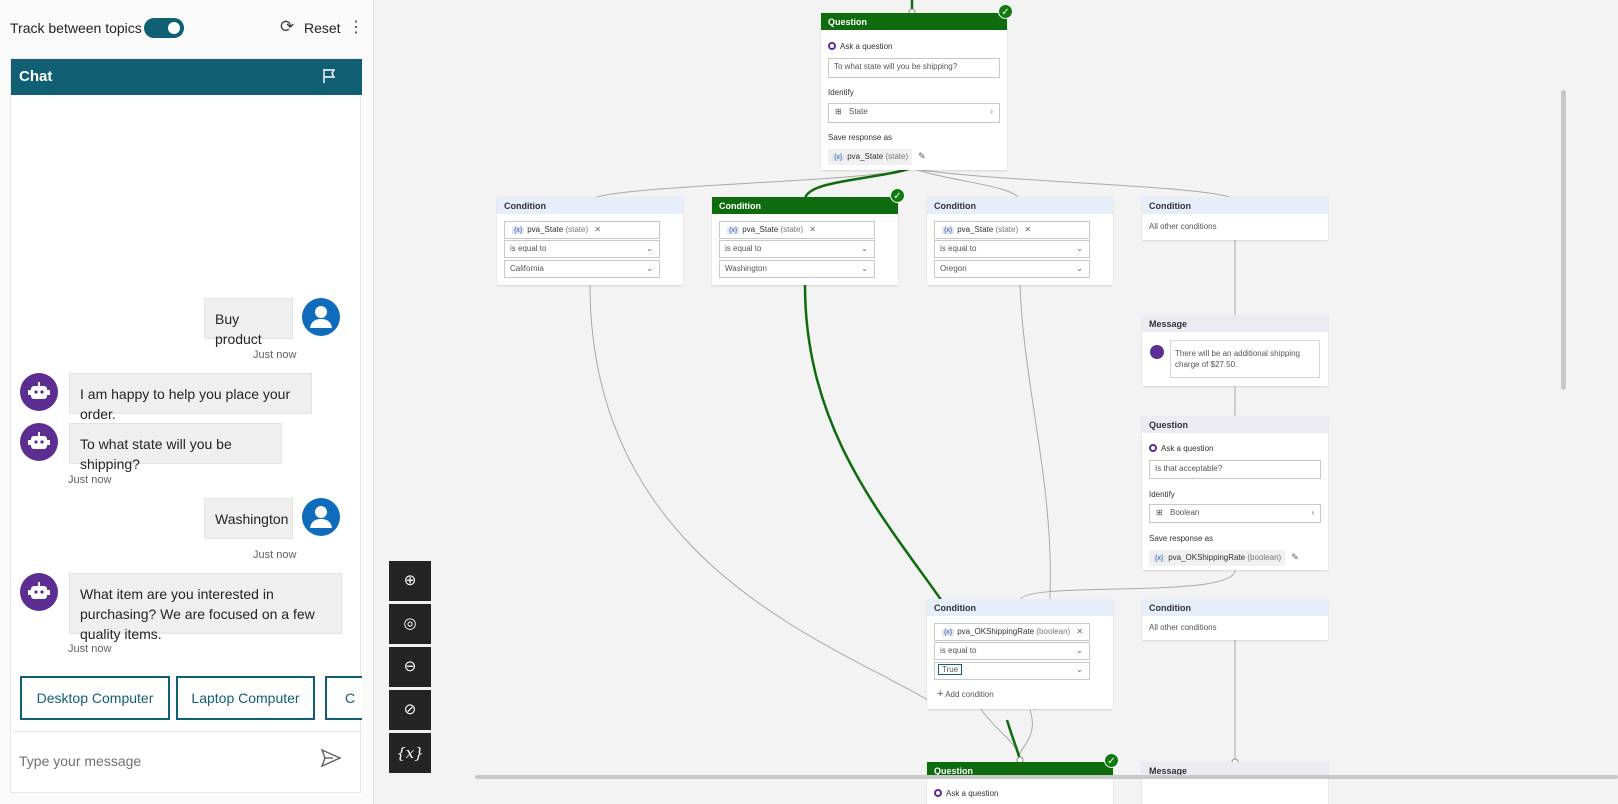 Image resolution: width=1618 pixels, height=804 pixels. What do you see at coordinates (914, 113) in the screenshot?
I see `identify-entity-field: ⊞ State ›` at bounding box center [914, 113].